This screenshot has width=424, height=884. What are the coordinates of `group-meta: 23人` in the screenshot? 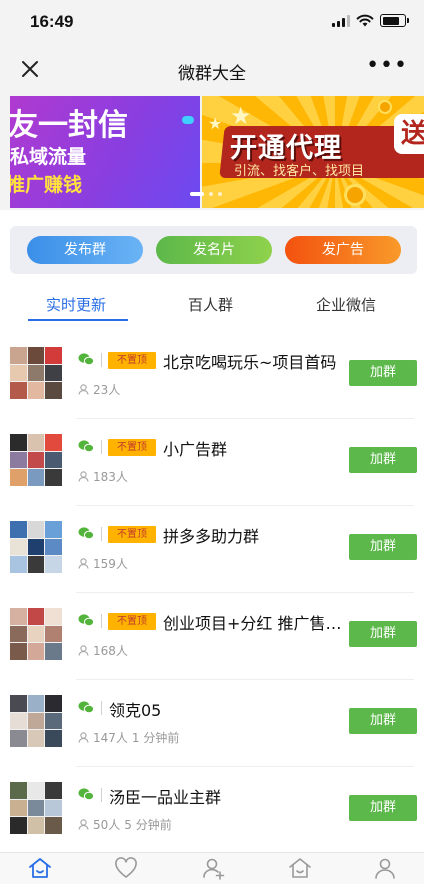 It's located at (101, 389).